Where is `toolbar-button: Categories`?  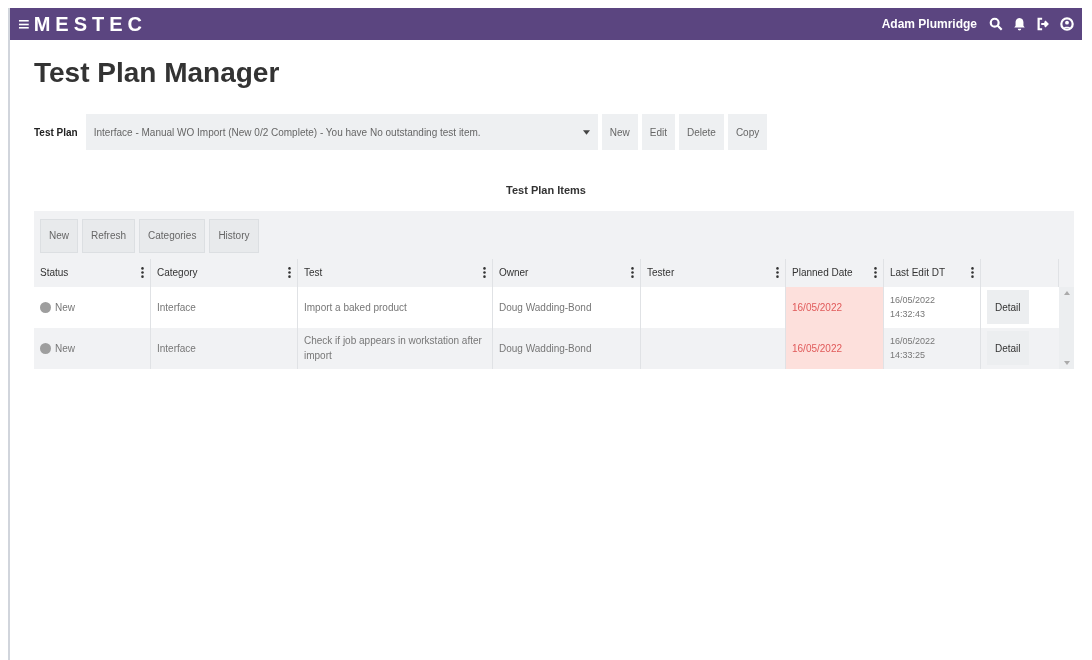 toolbar-button: Categories is located at coordinates (172, 235).